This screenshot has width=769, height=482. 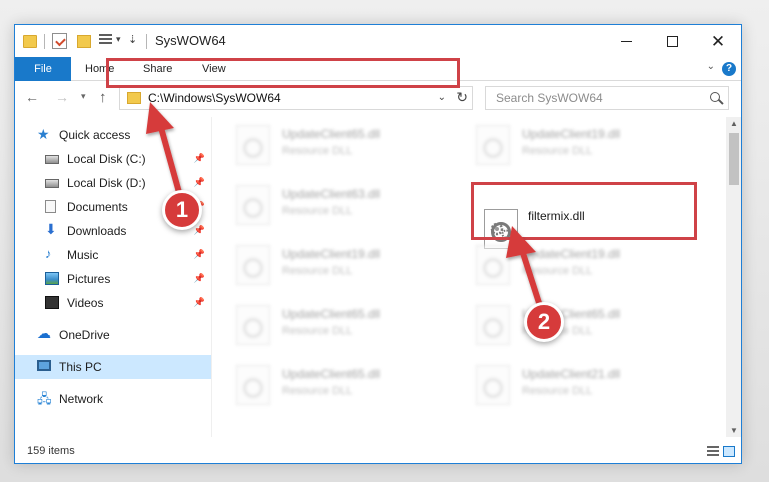 I want to click on arrow-to-file, so click(x=524, y=267).